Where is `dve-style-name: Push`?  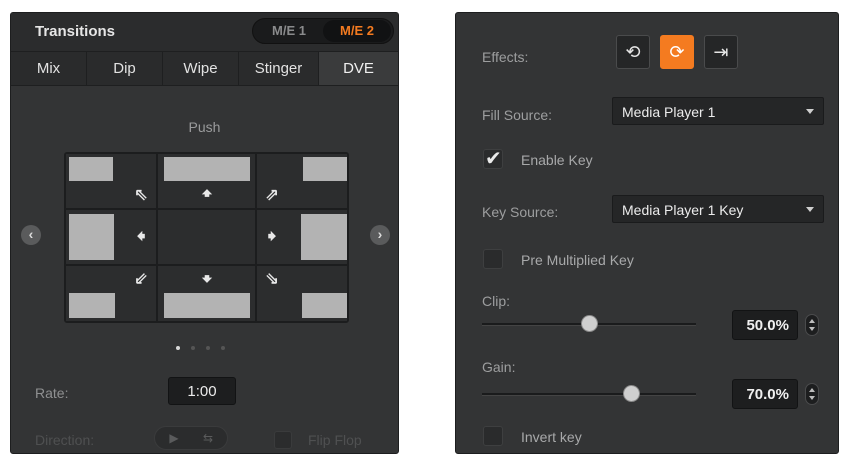 dve-style-name: Push is located at coordinates (204, 127).